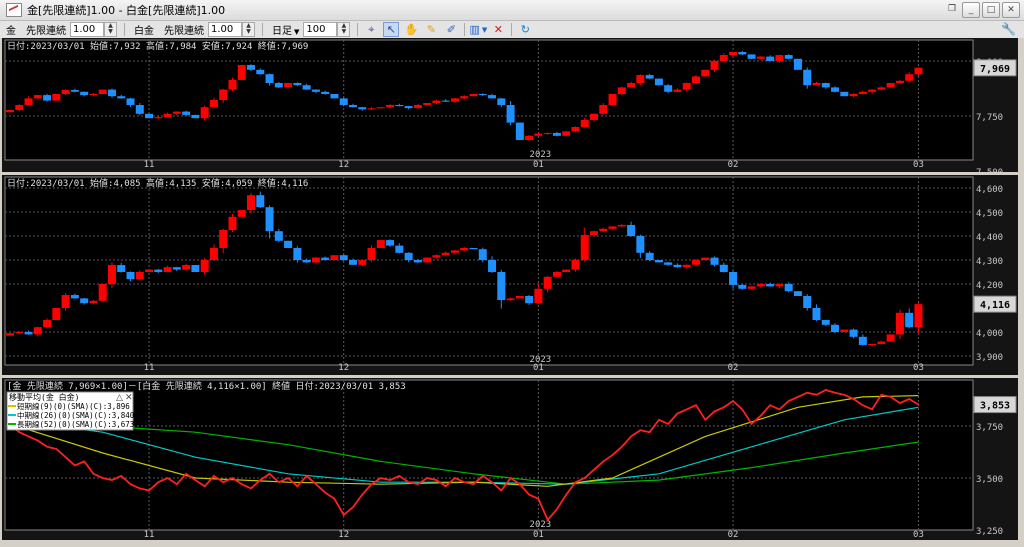  Describe the element at coordinates (451, 29) in the screenshot. I see `draw-line-icon: ✐` at that location.